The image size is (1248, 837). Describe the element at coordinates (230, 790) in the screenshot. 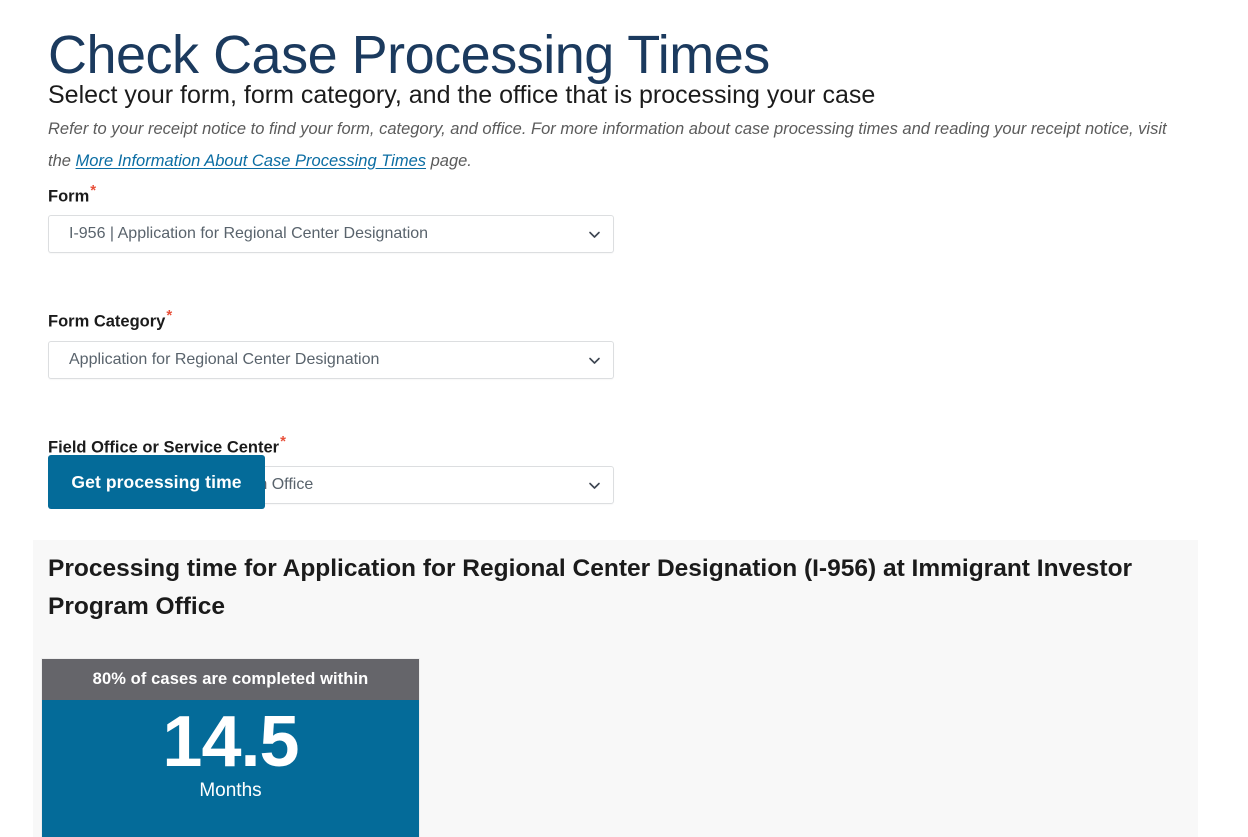

I see `processing-time-unit: Months` at that location.